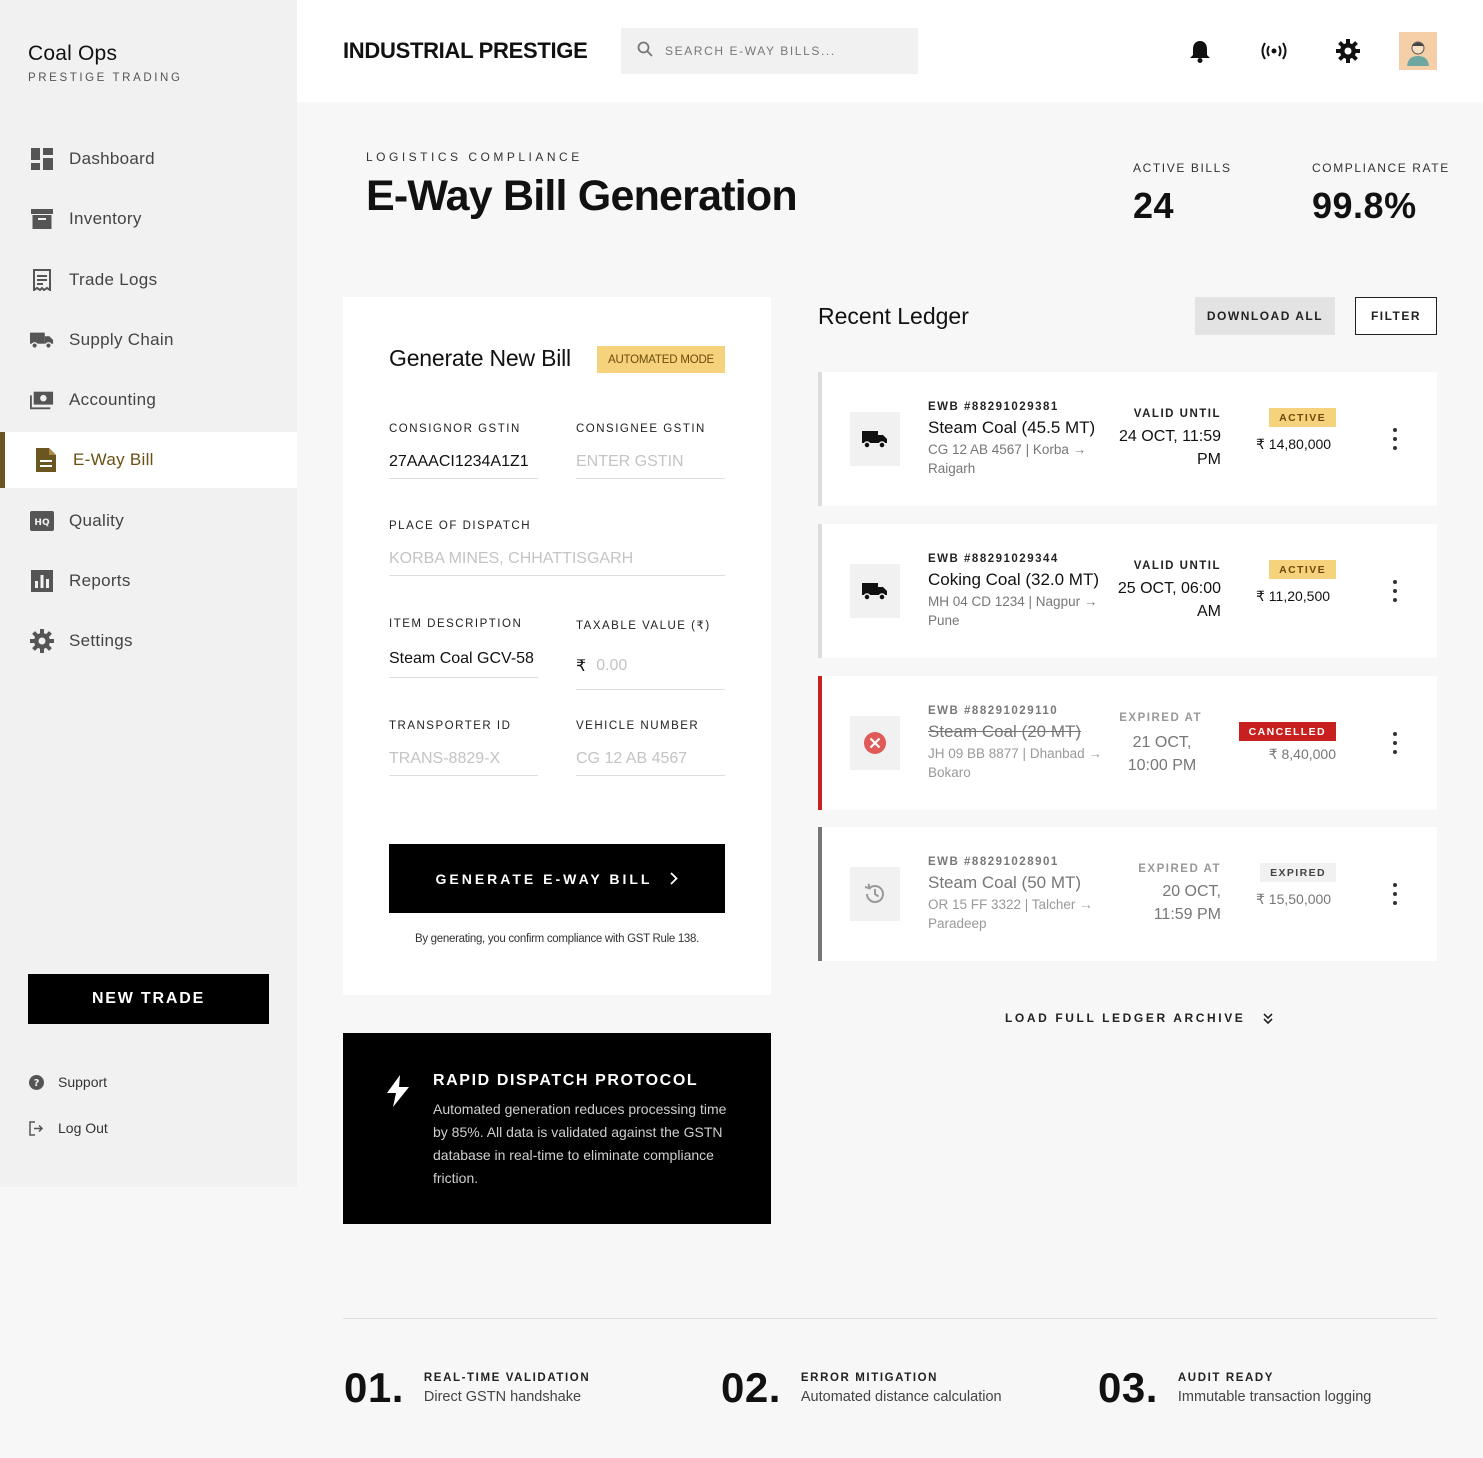  Describe the element at coordinates (36, 1128) in the screenshot. I see `logout-icon` at that location.